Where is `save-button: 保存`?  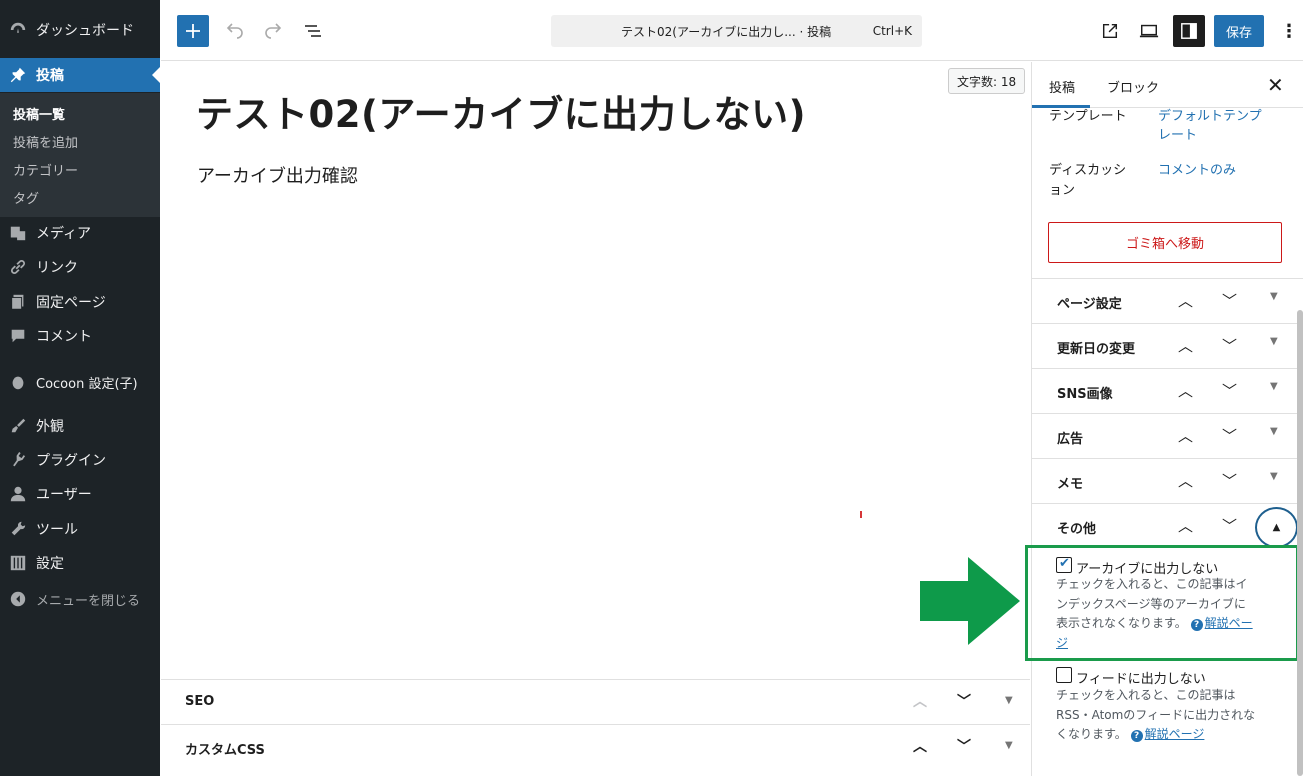
save-button: 保存 is located at coordinates (1239, 31).